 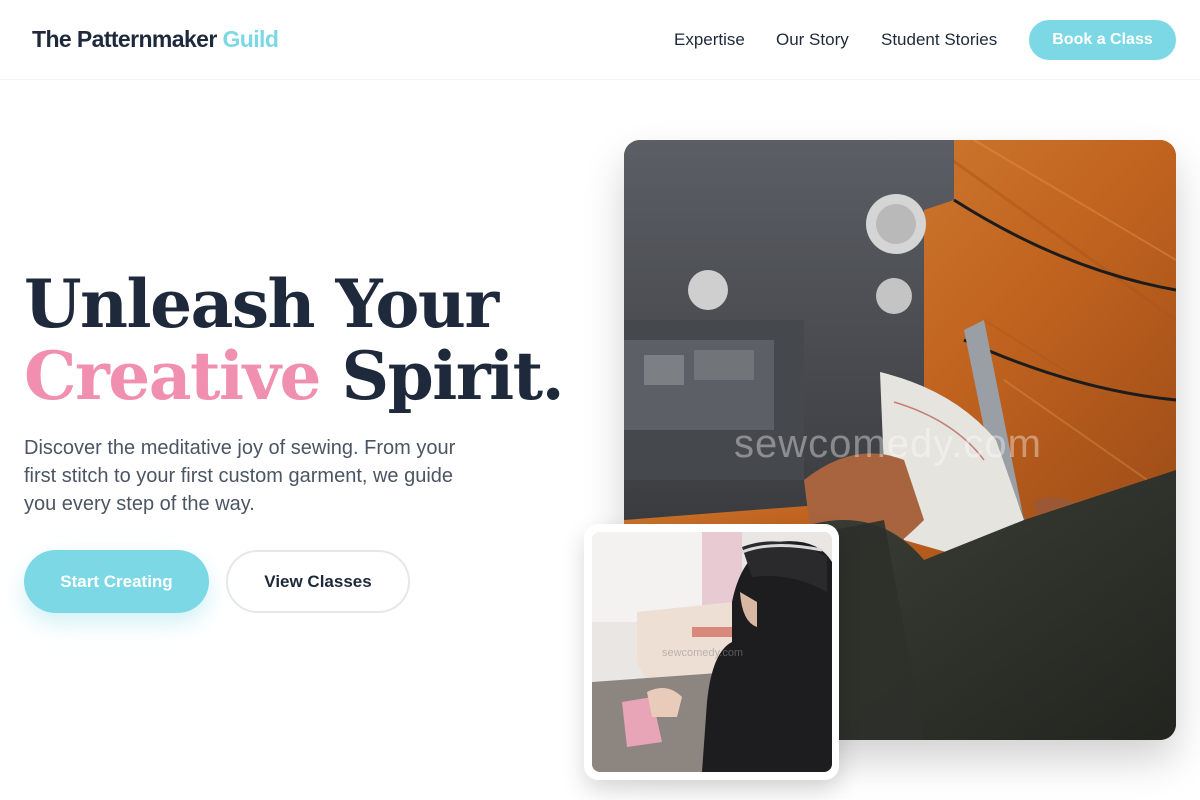 What do you see at coordinates (812, 40) in the screenshot?
I see `nav-link-our-story: Our Story` at bounding box center [812, 40].